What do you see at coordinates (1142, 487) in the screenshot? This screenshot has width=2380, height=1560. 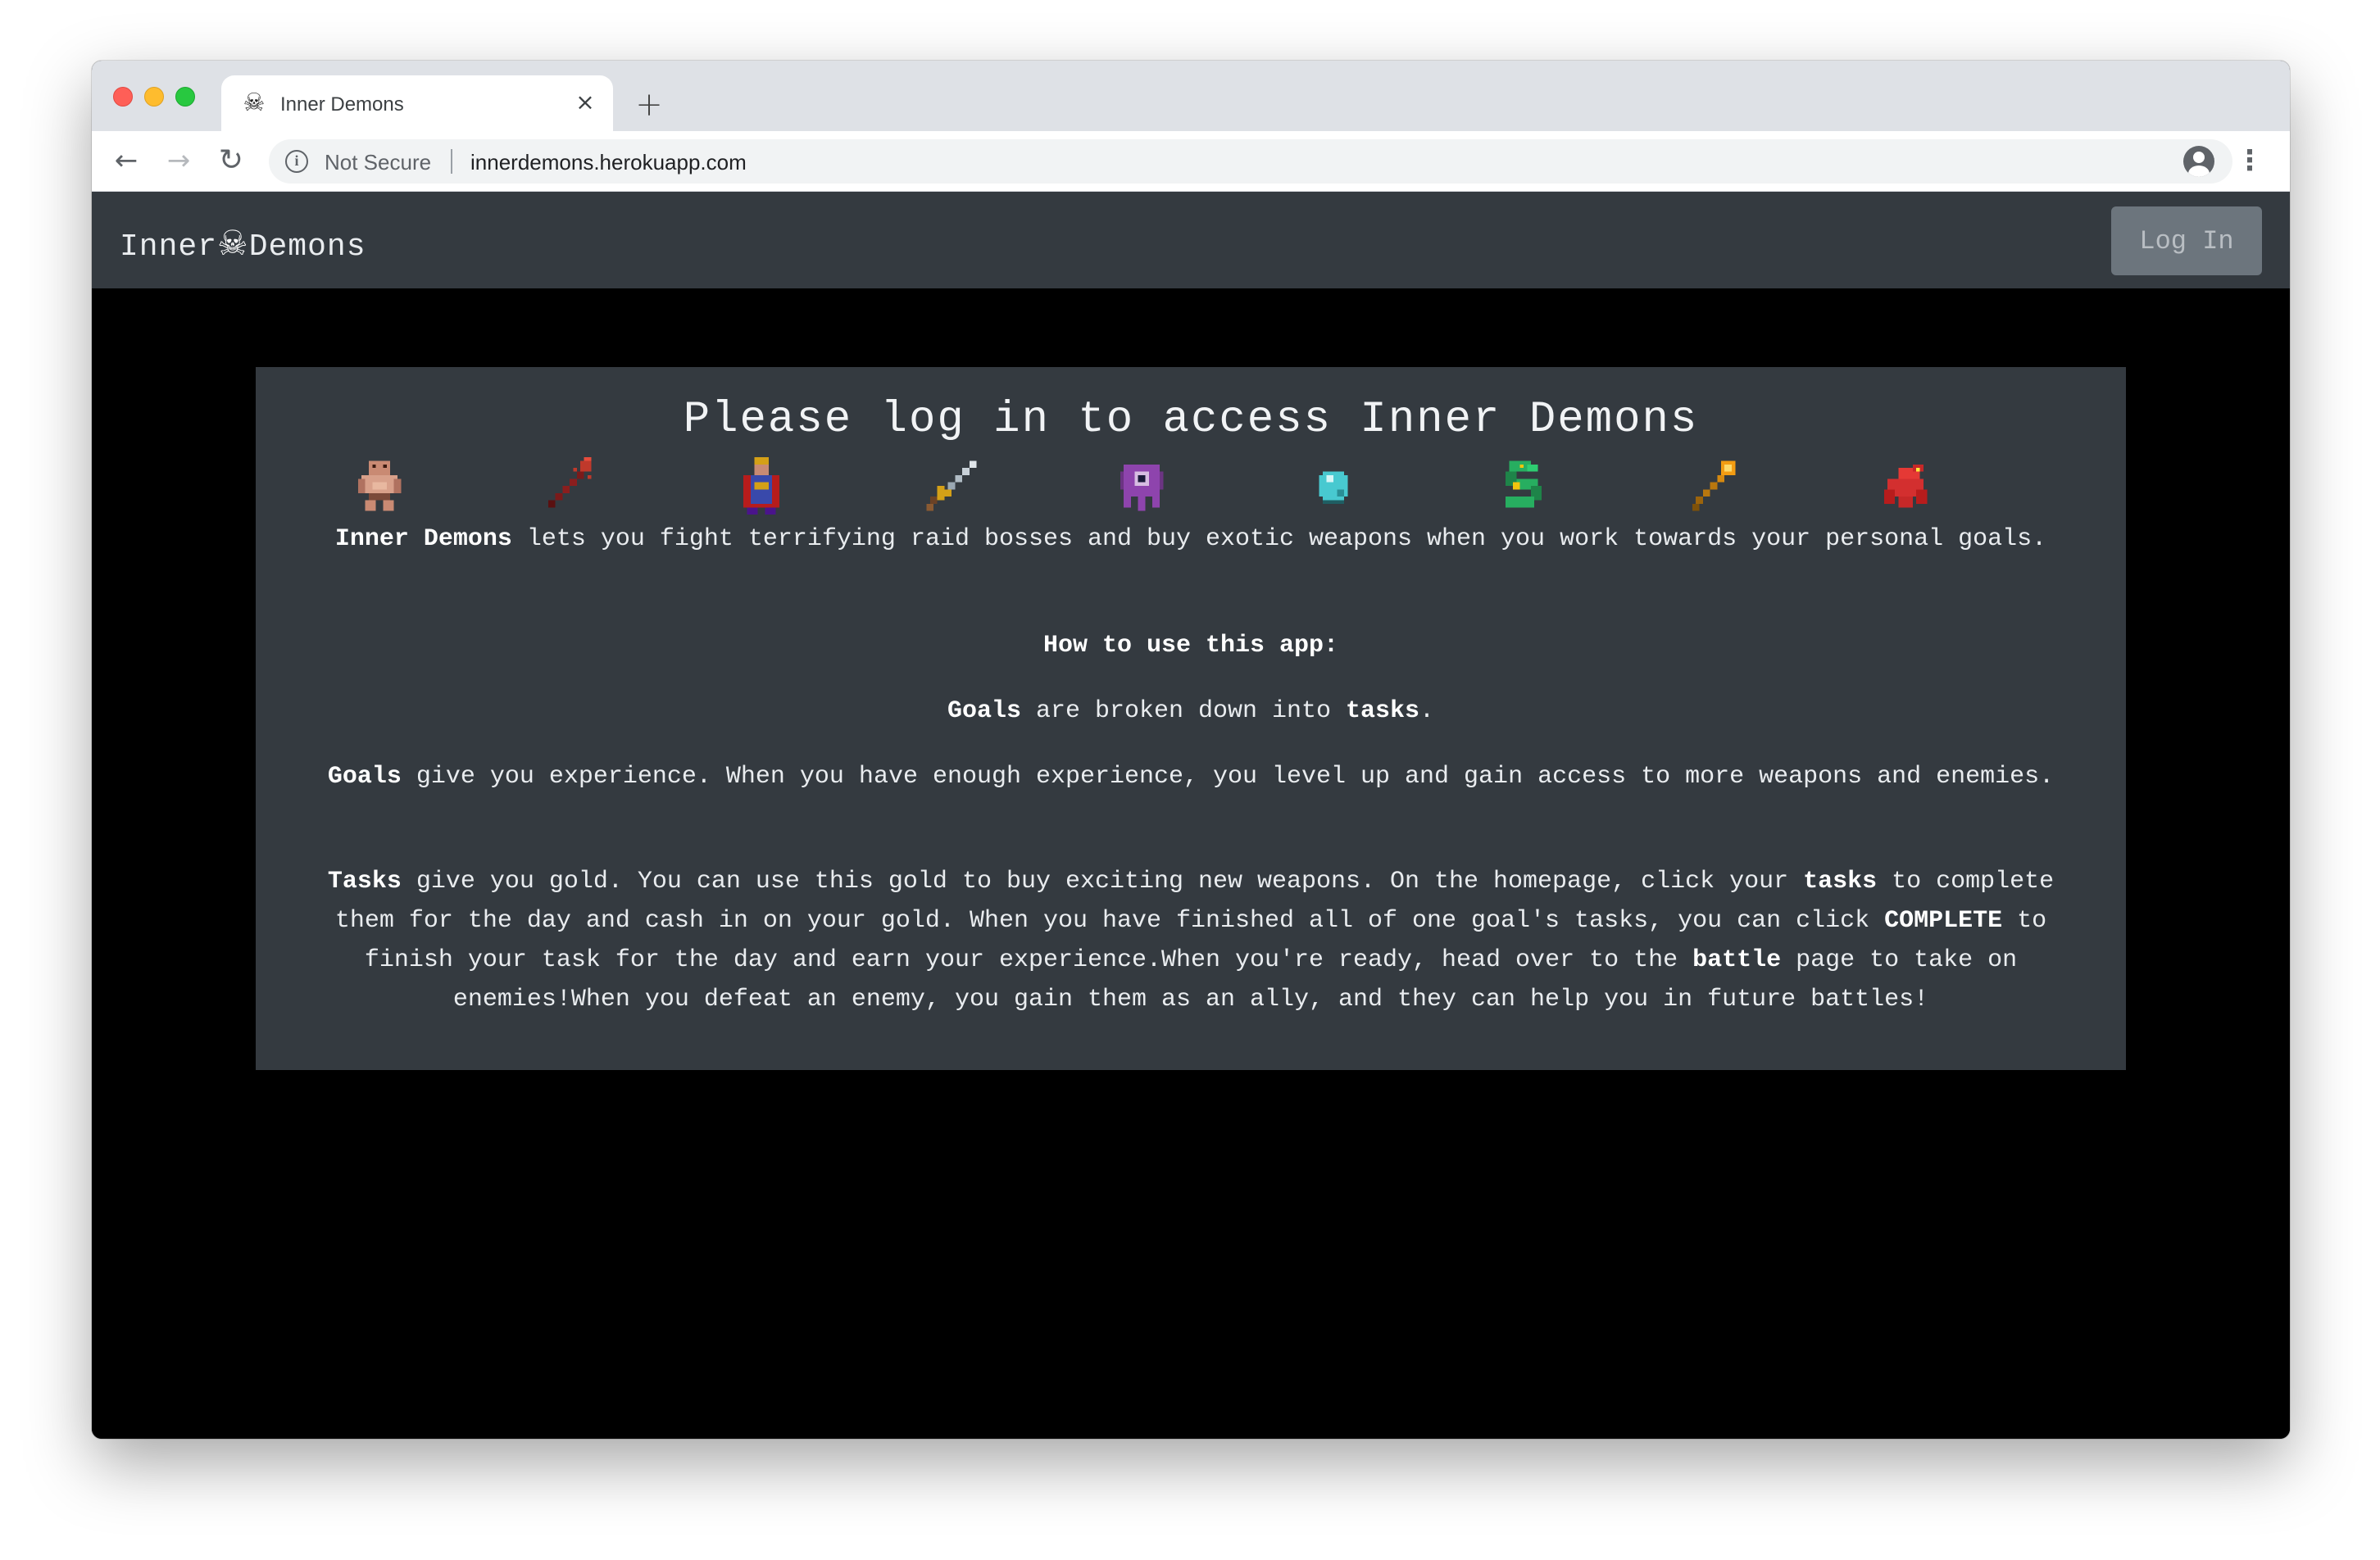 I see `purple-tentacle-sprite` at bounding box center [1142, 487].